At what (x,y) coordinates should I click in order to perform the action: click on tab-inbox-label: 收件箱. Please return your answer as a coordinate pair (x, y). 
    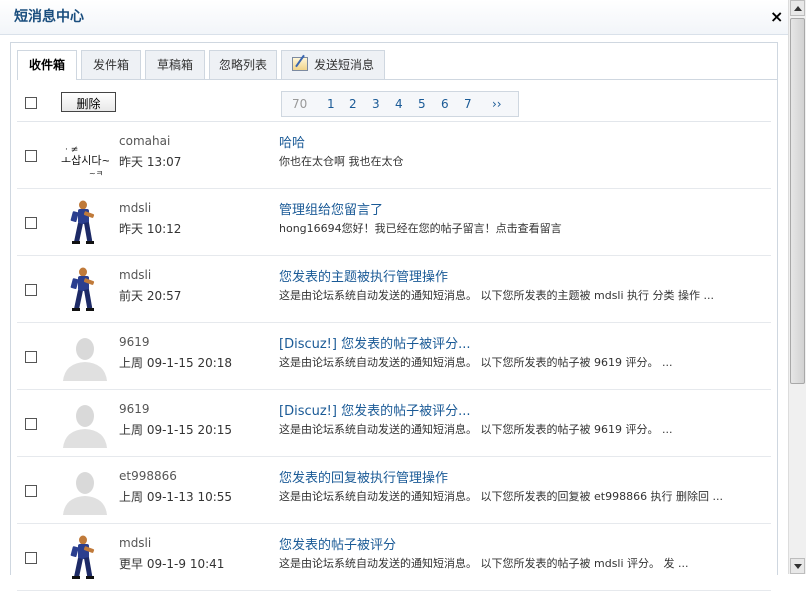
    Looking at the image, I should click on (46, 65).